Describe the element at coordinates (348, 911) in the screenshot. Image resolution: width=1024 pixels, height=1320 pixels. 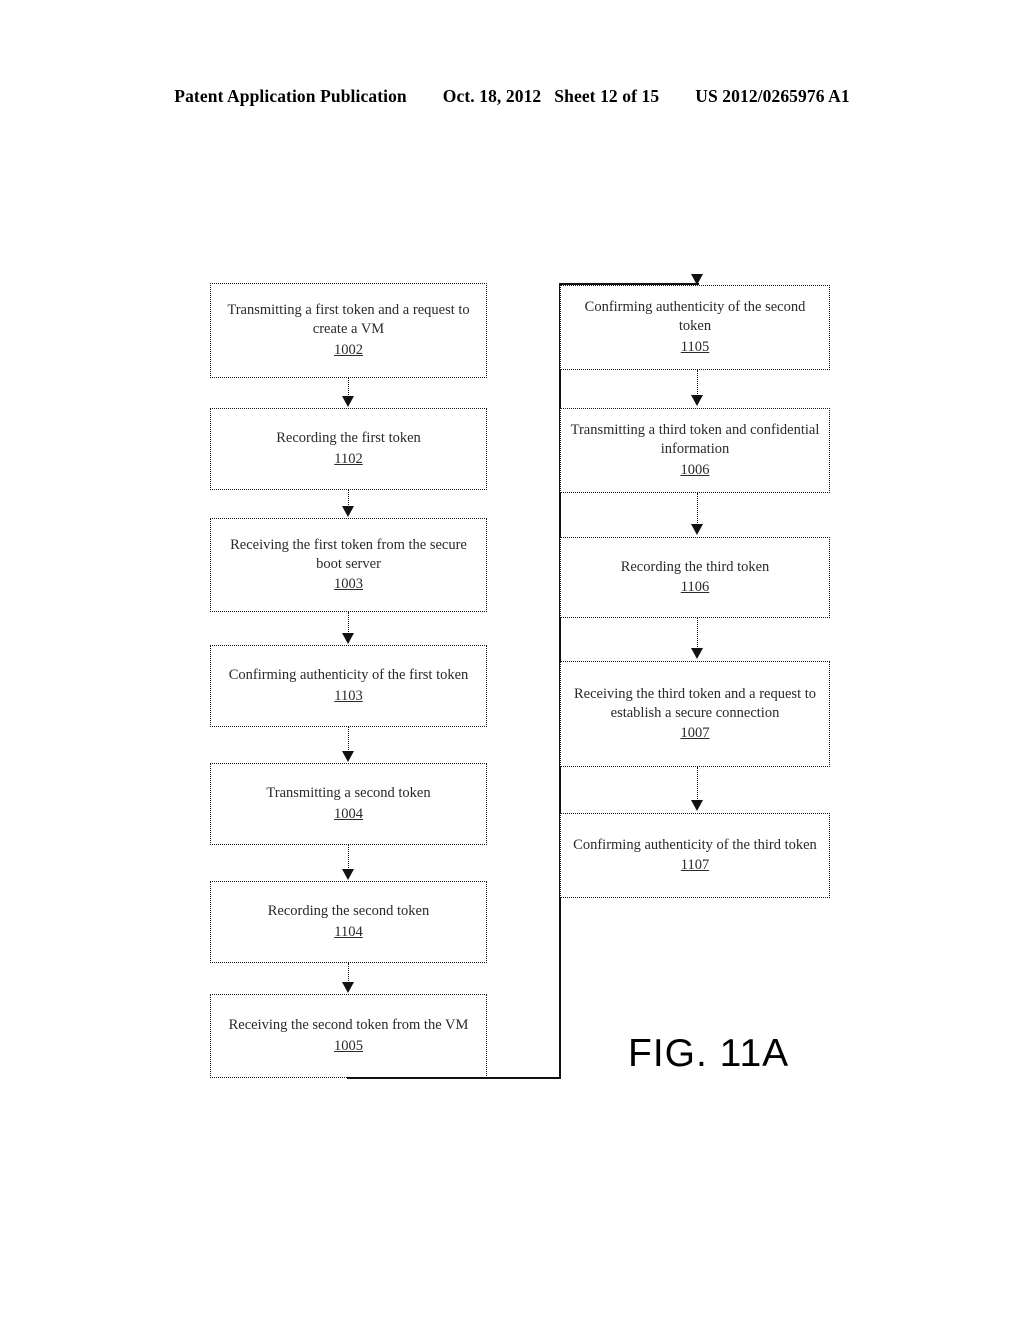
I see `flow-node-1104-text: Recording the second token` at that location.